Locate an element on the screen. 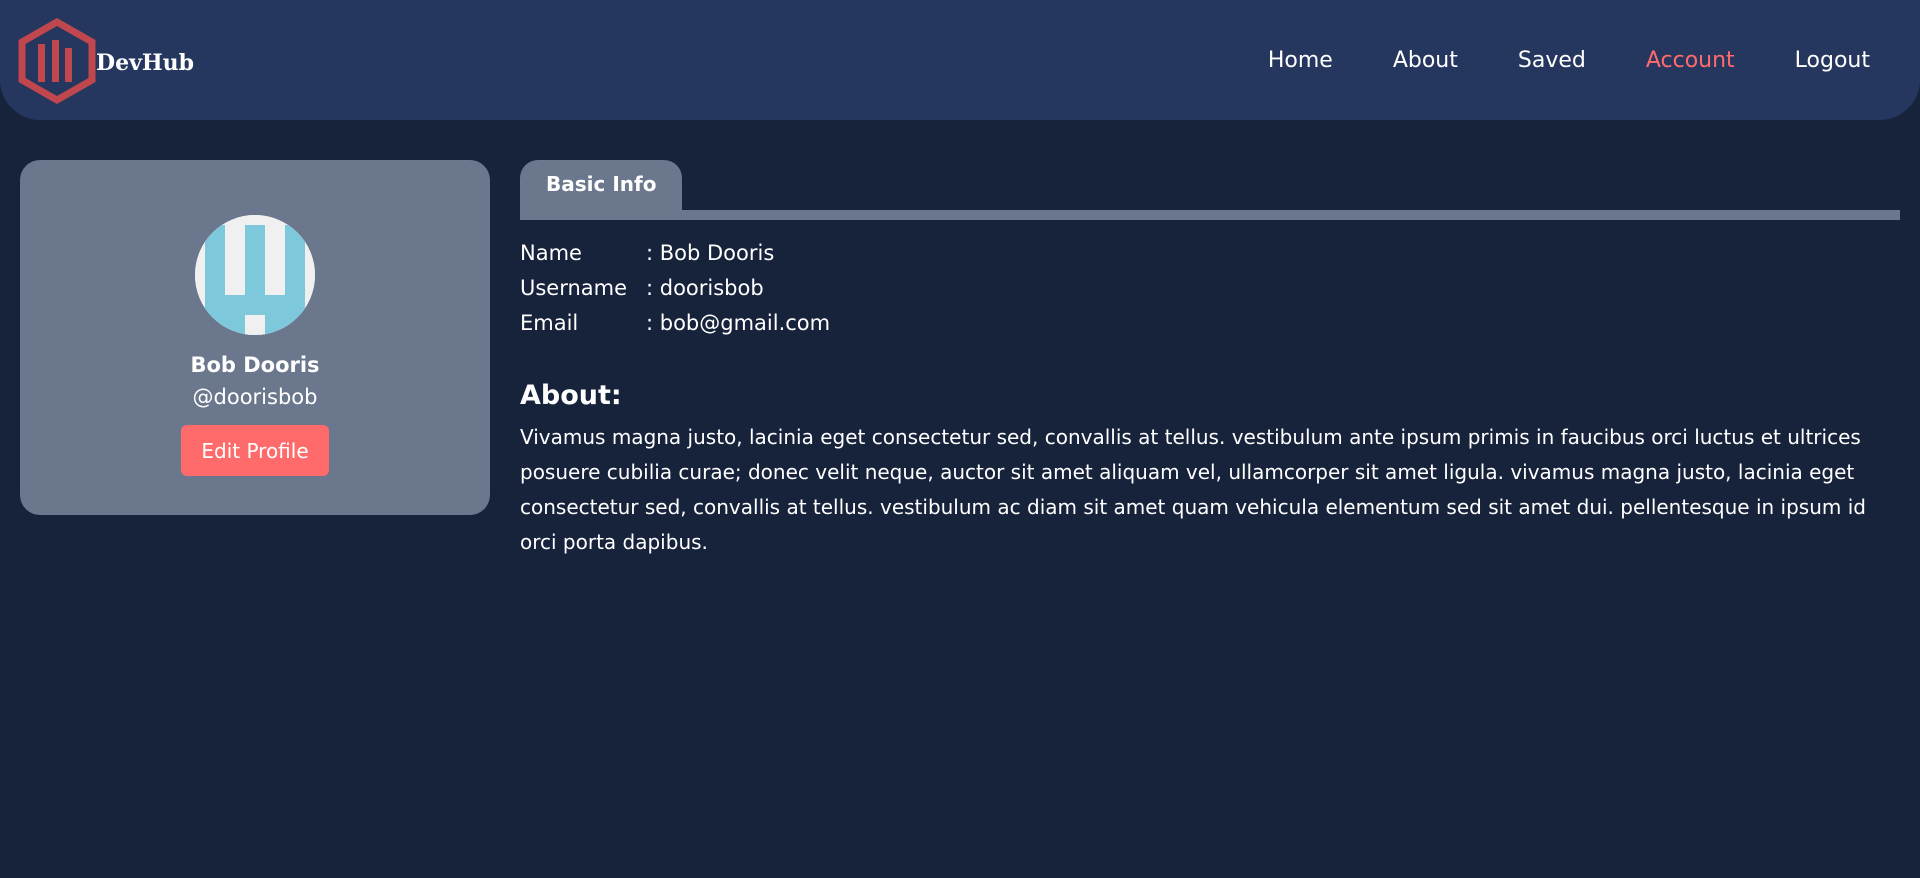  nav-home-link: Home is located at coordinates (1300, 60).